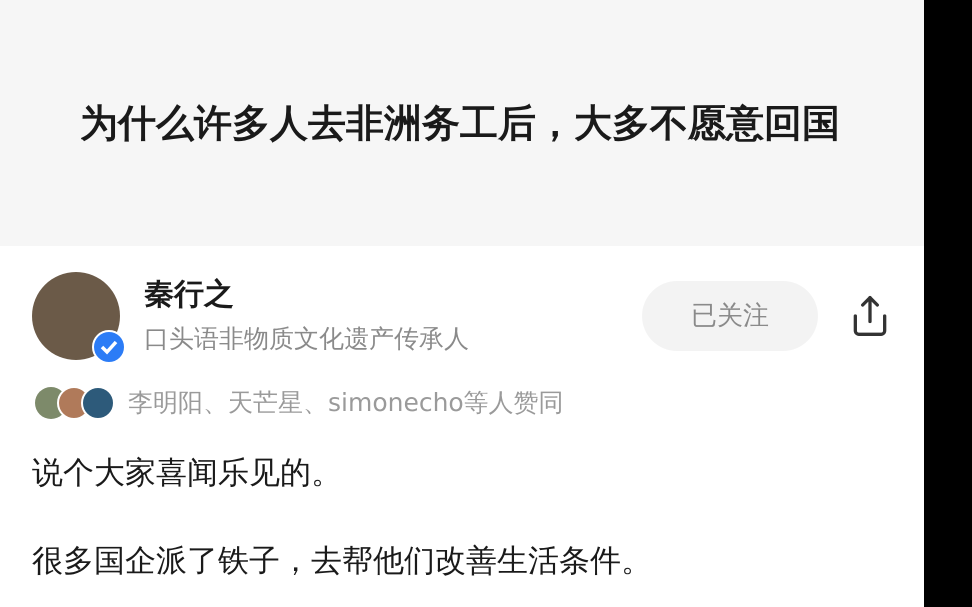 The width and height of the screenshot is (972, 607). Describe the element at coordinates (307, 339) in the screenshot. I see `author-bio: 口头语非物质文化遗产传承人` at that location.